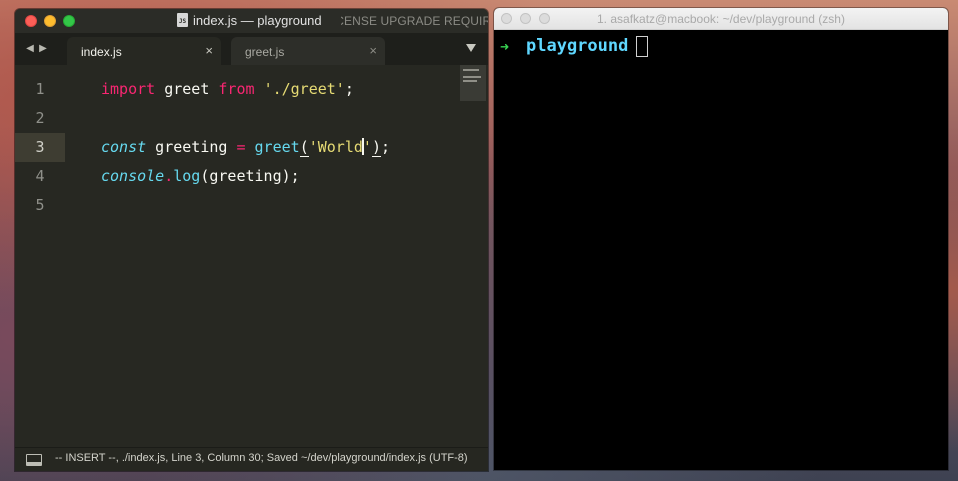 The image size is (958, 481). I want to click on tab-bar: ◀ ▶ index.js × greet.js ×, so click(251, 49).